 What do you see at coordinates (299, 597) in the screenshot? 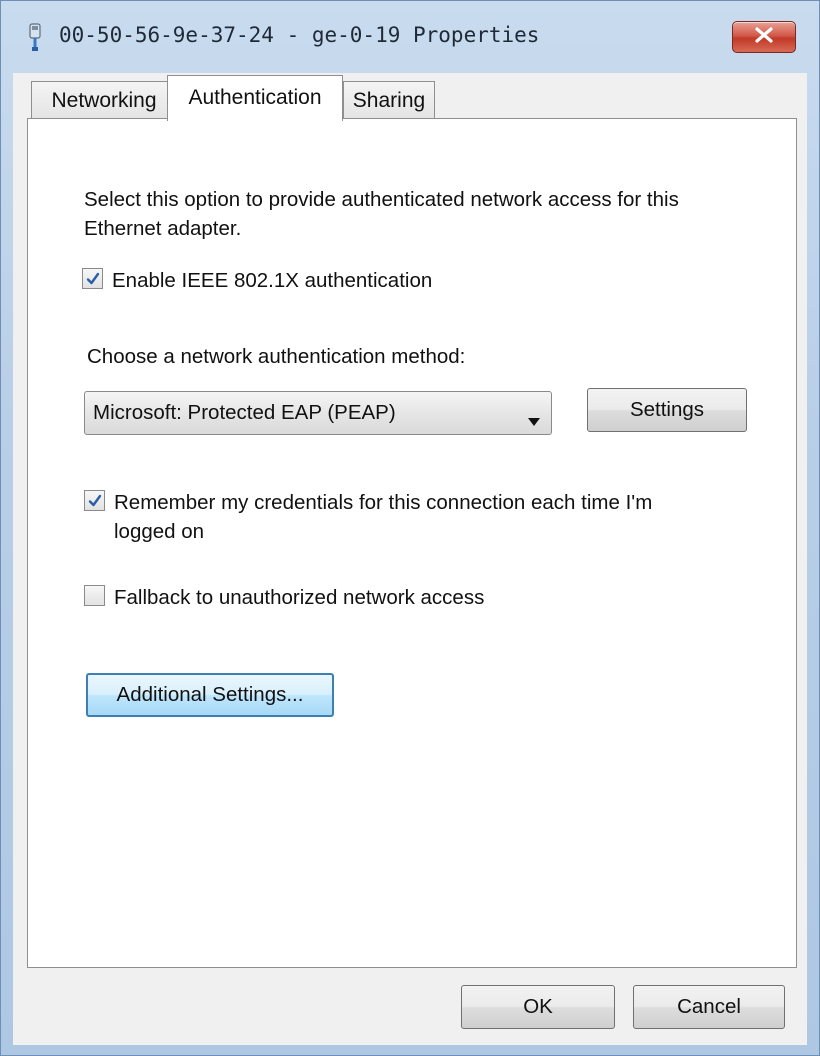
I see `fallback-label: Fallback to unauthorized network access` at bounding box center [299, 597].